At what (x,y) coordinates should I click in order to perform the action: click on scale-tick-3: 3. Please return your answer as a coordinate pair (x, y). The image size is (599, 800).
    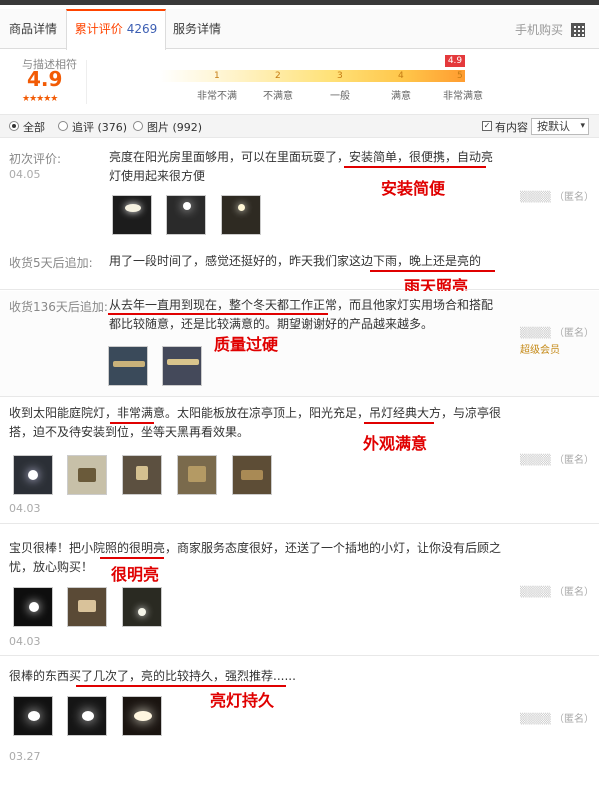
    Looking at the image, I should click on (340, 76).